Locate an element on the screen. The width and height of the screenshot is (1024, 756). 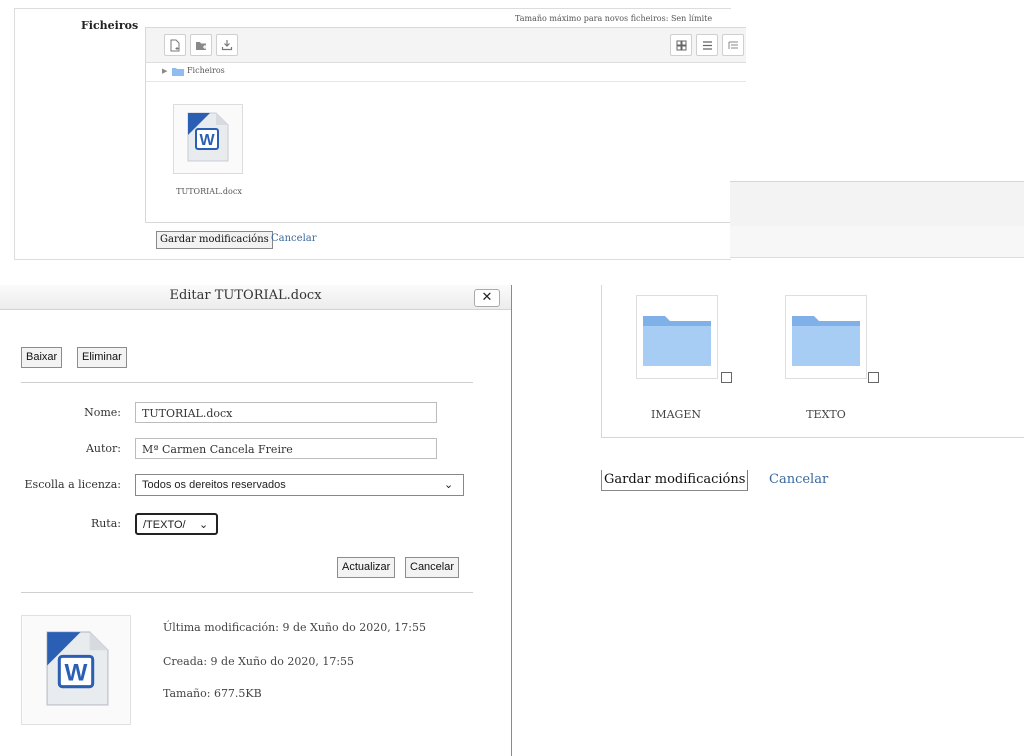
files-field-label: Ficheiros is located at coordinates (110, 25).